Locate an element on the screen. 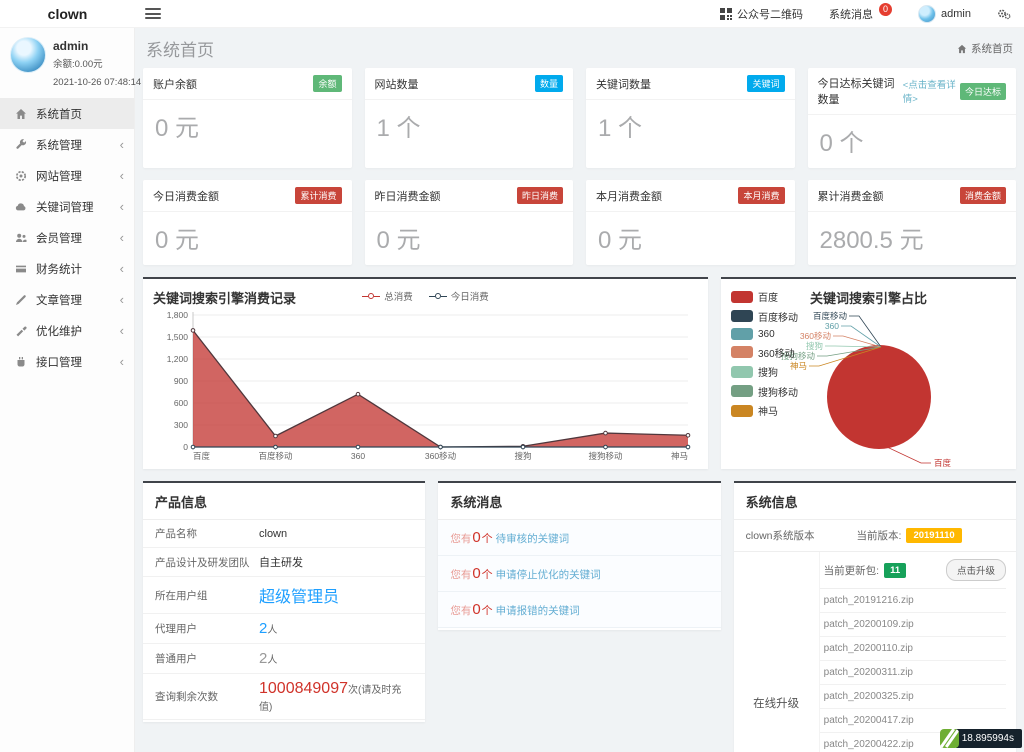  message-link: 申请报错的关键词 is located at coordinates (538, 611).